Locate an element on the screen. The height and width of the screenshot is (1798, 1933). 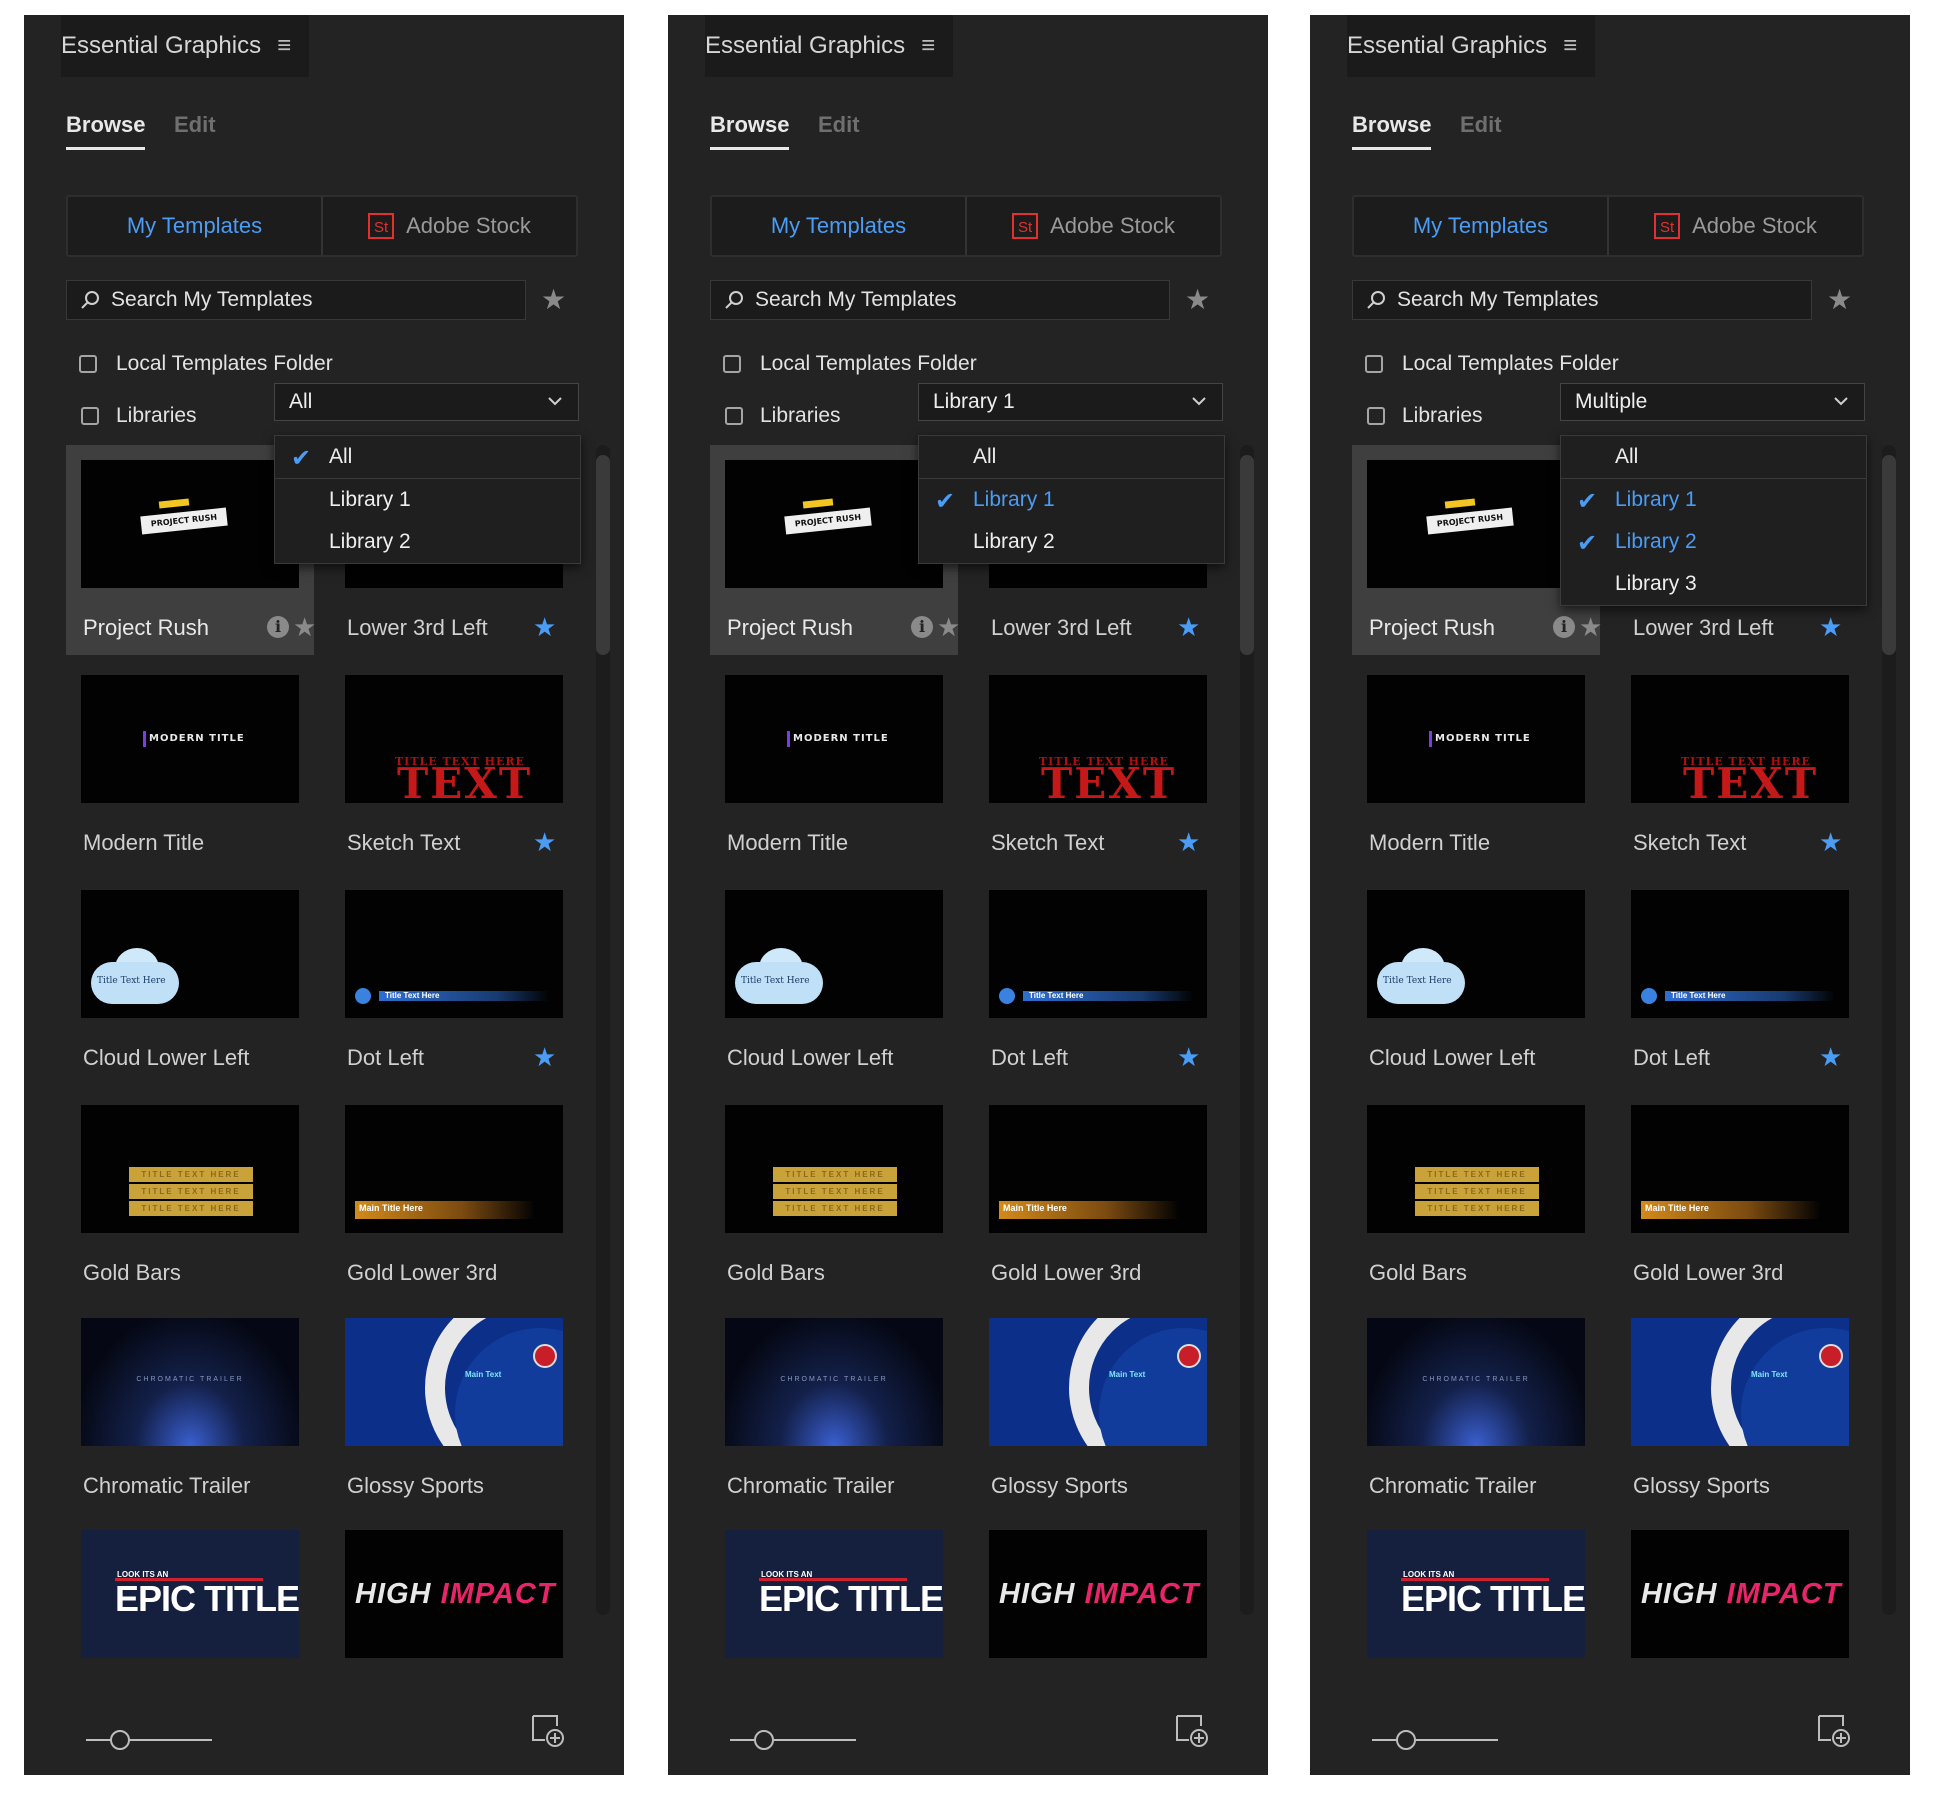
dropdown-item: ✔ Library 2 is located at coordinates (1713, 542).